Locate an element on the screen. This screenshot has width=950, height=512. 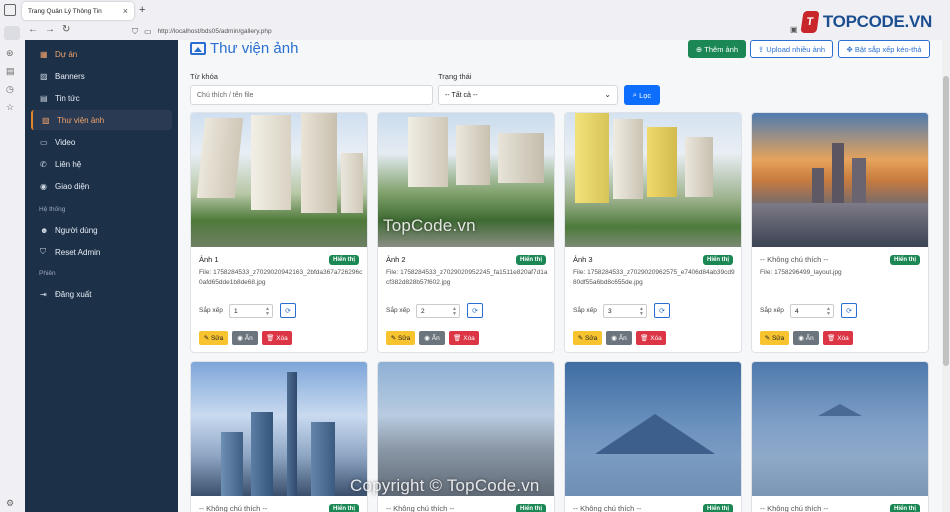
sidebar-item-reset-admin: ⛉ Reset Admin is located at coordinates (101, 252).